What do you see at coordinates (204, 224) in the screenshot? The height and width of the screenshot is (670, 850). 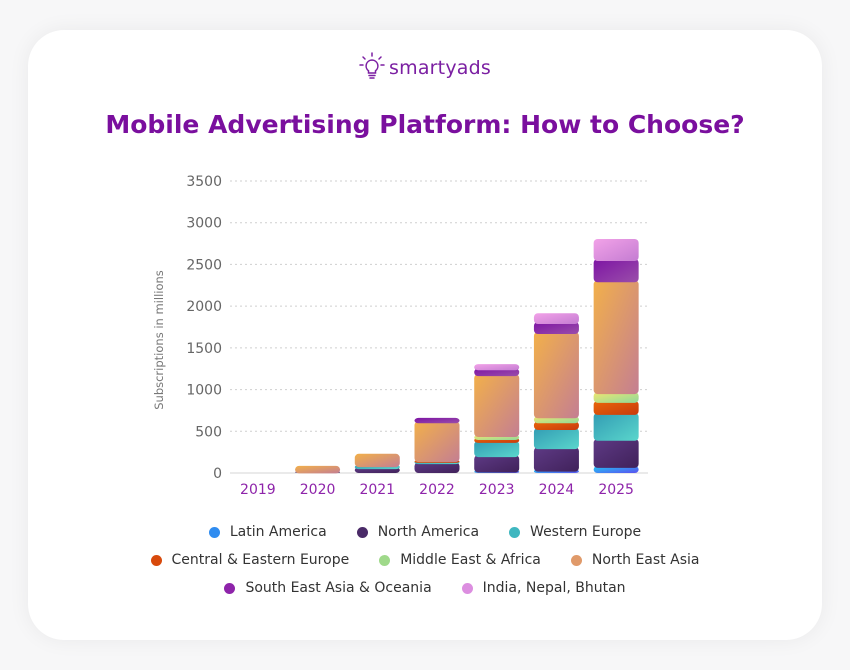 I see `y-tick-label: 3000` at bounding box center [204, 224].